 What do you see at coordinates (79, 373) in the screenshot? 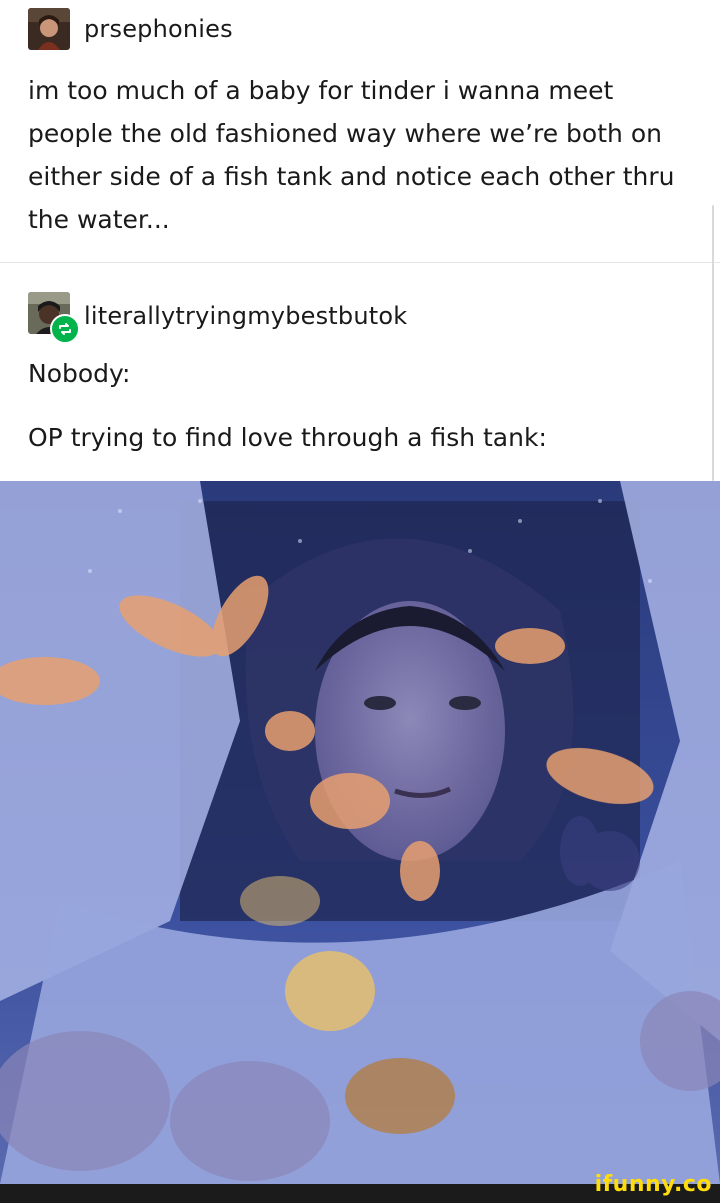
I see `reblog-line-1: Nobody:` at bounding box center [79, 373].